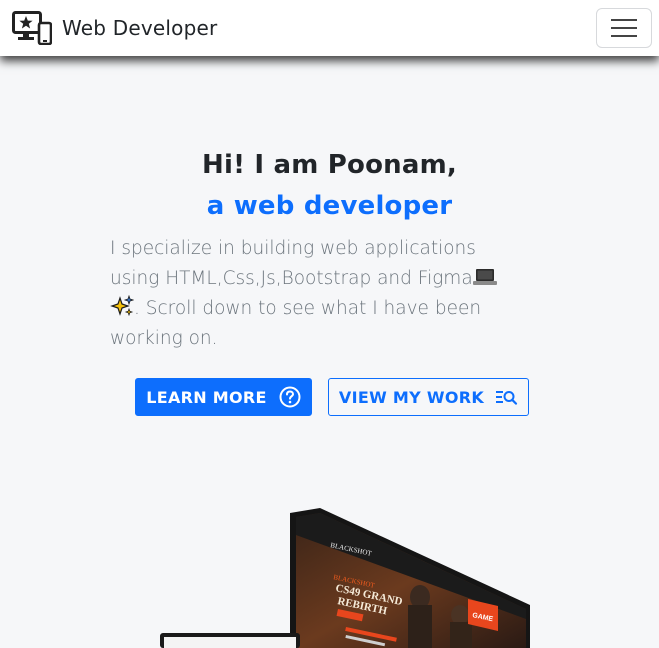  Describe the element at coordinates (290, 397) in the screenshot. I see `question-circle-icon` at that location.